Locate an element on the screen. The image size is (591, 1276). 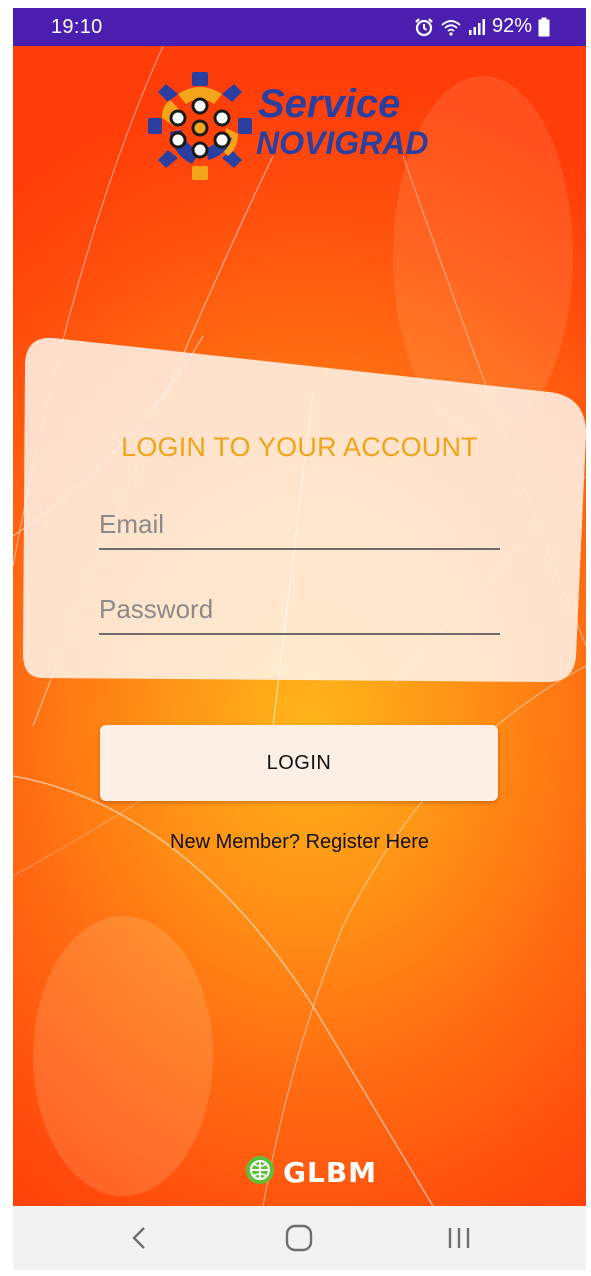
recents-icon is located at coordinates (459, 1238).